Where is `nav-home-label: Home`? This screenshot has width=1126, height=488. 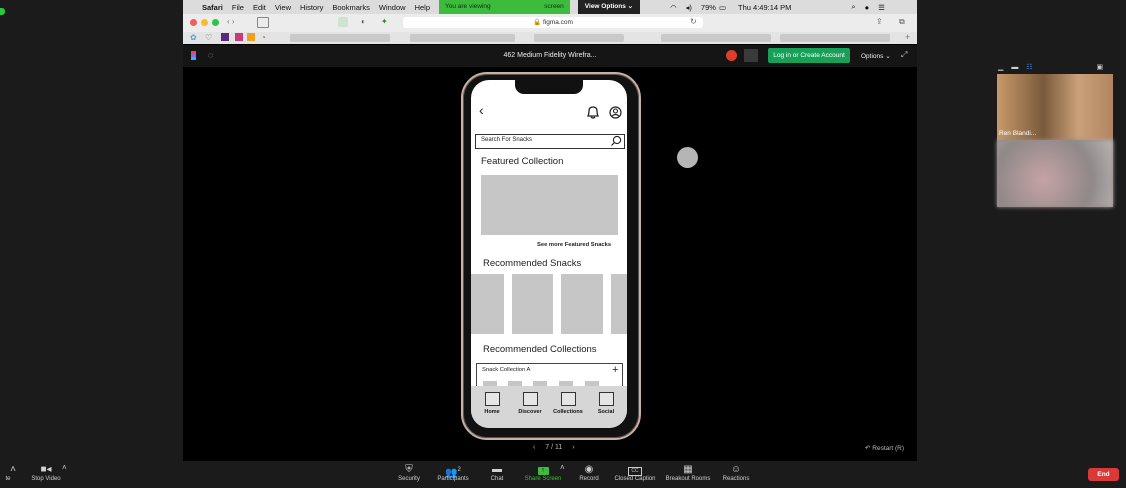
nav-home-label: Home is located at coordinates (492, 412).